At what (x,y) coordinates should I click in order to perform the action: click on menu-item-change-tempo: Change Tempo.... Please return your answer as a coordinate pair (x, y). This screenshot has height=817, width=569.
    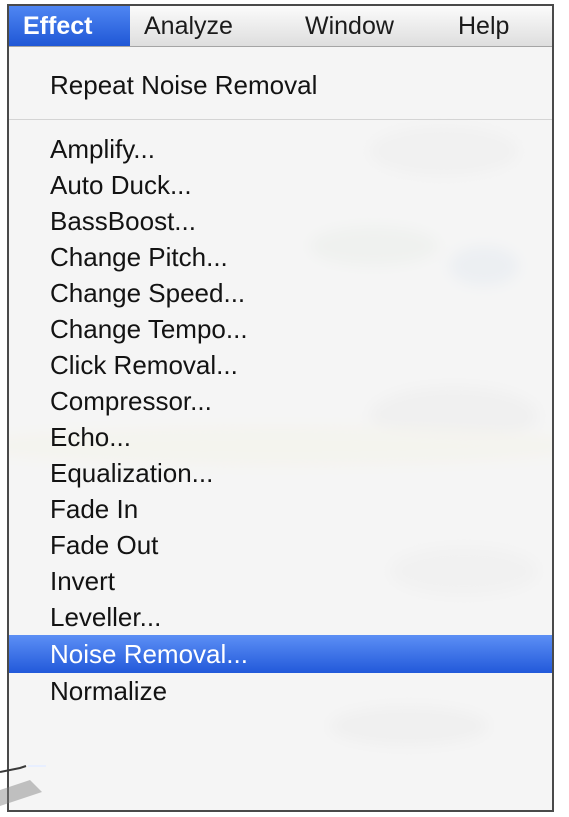
    Looking at the image, I should click on (280, 329).